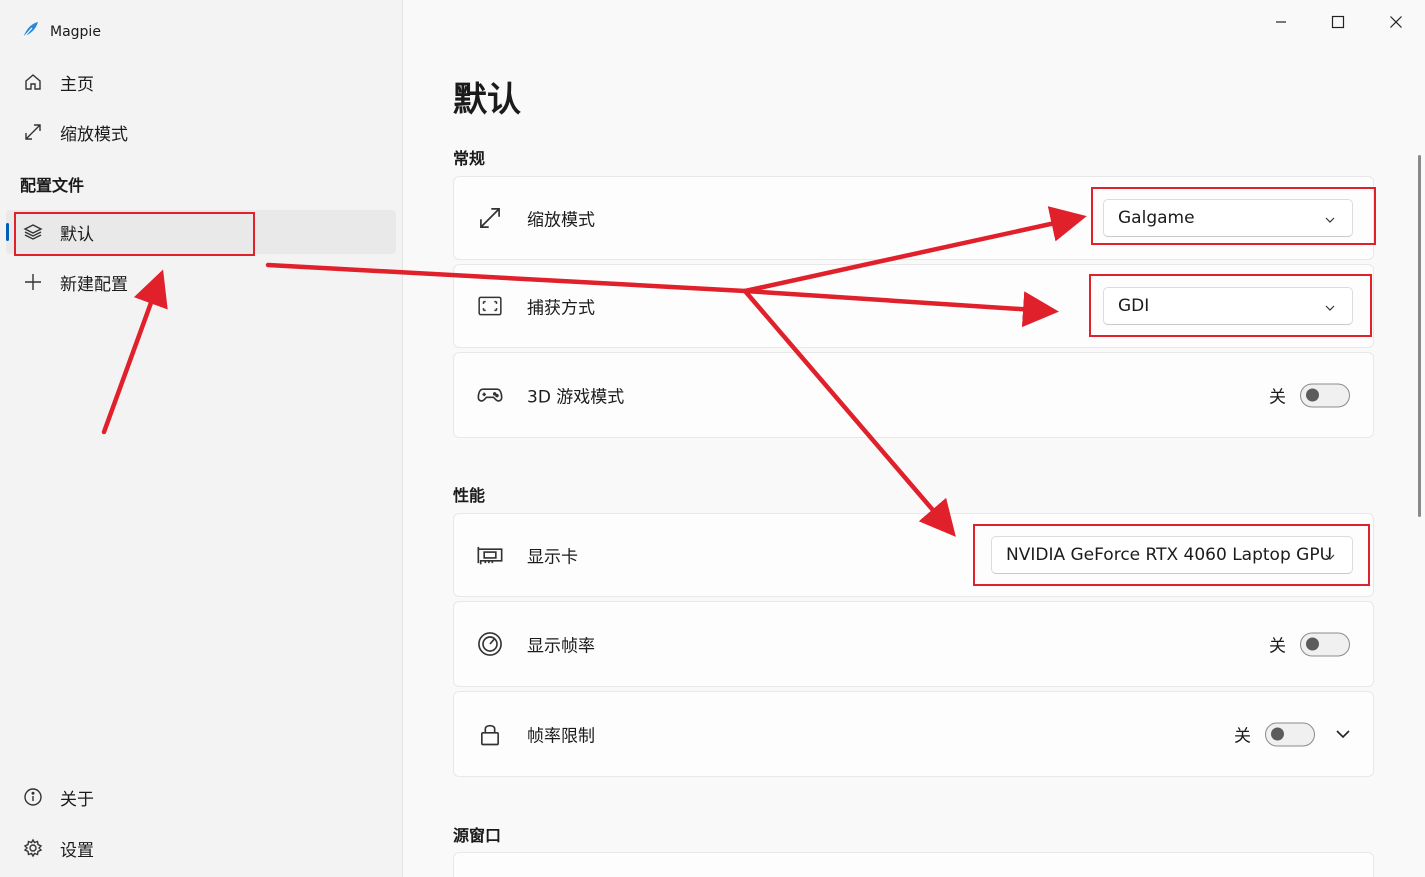  What do you see at coordinates (490, 644) in the screenshot?
I see `speedometer-icon` at bounding box center [490, 644].